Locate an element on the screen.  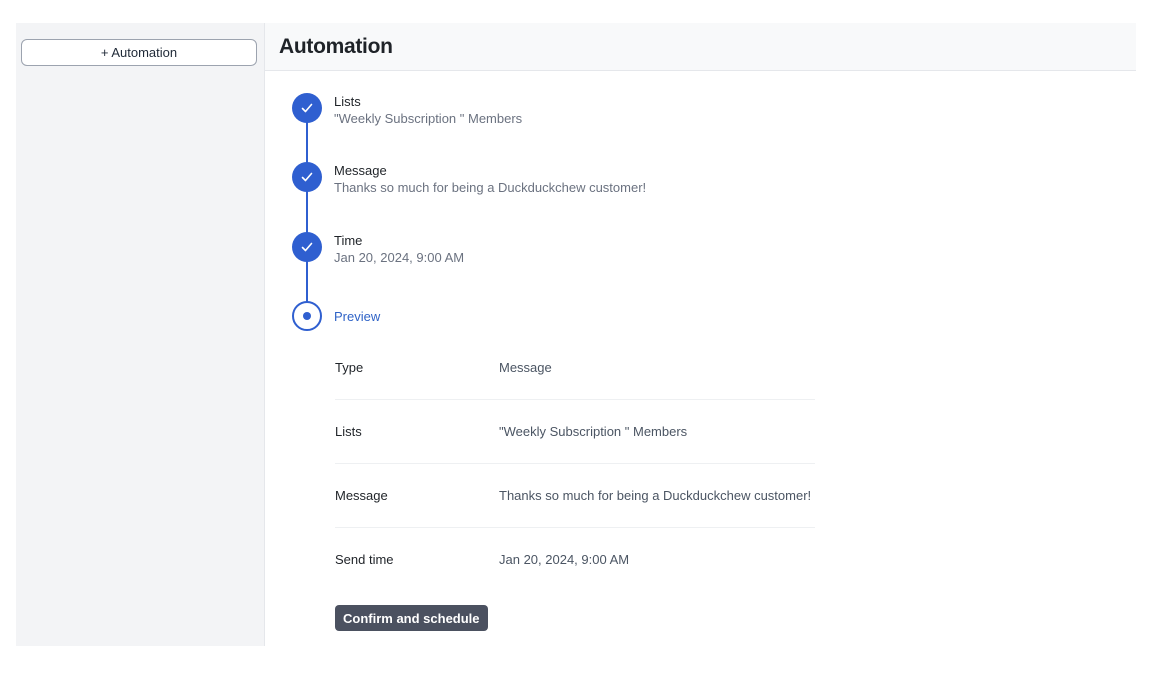
step-subtitle: "Weekly Subscription " Members is located at coordinates (428, 118).